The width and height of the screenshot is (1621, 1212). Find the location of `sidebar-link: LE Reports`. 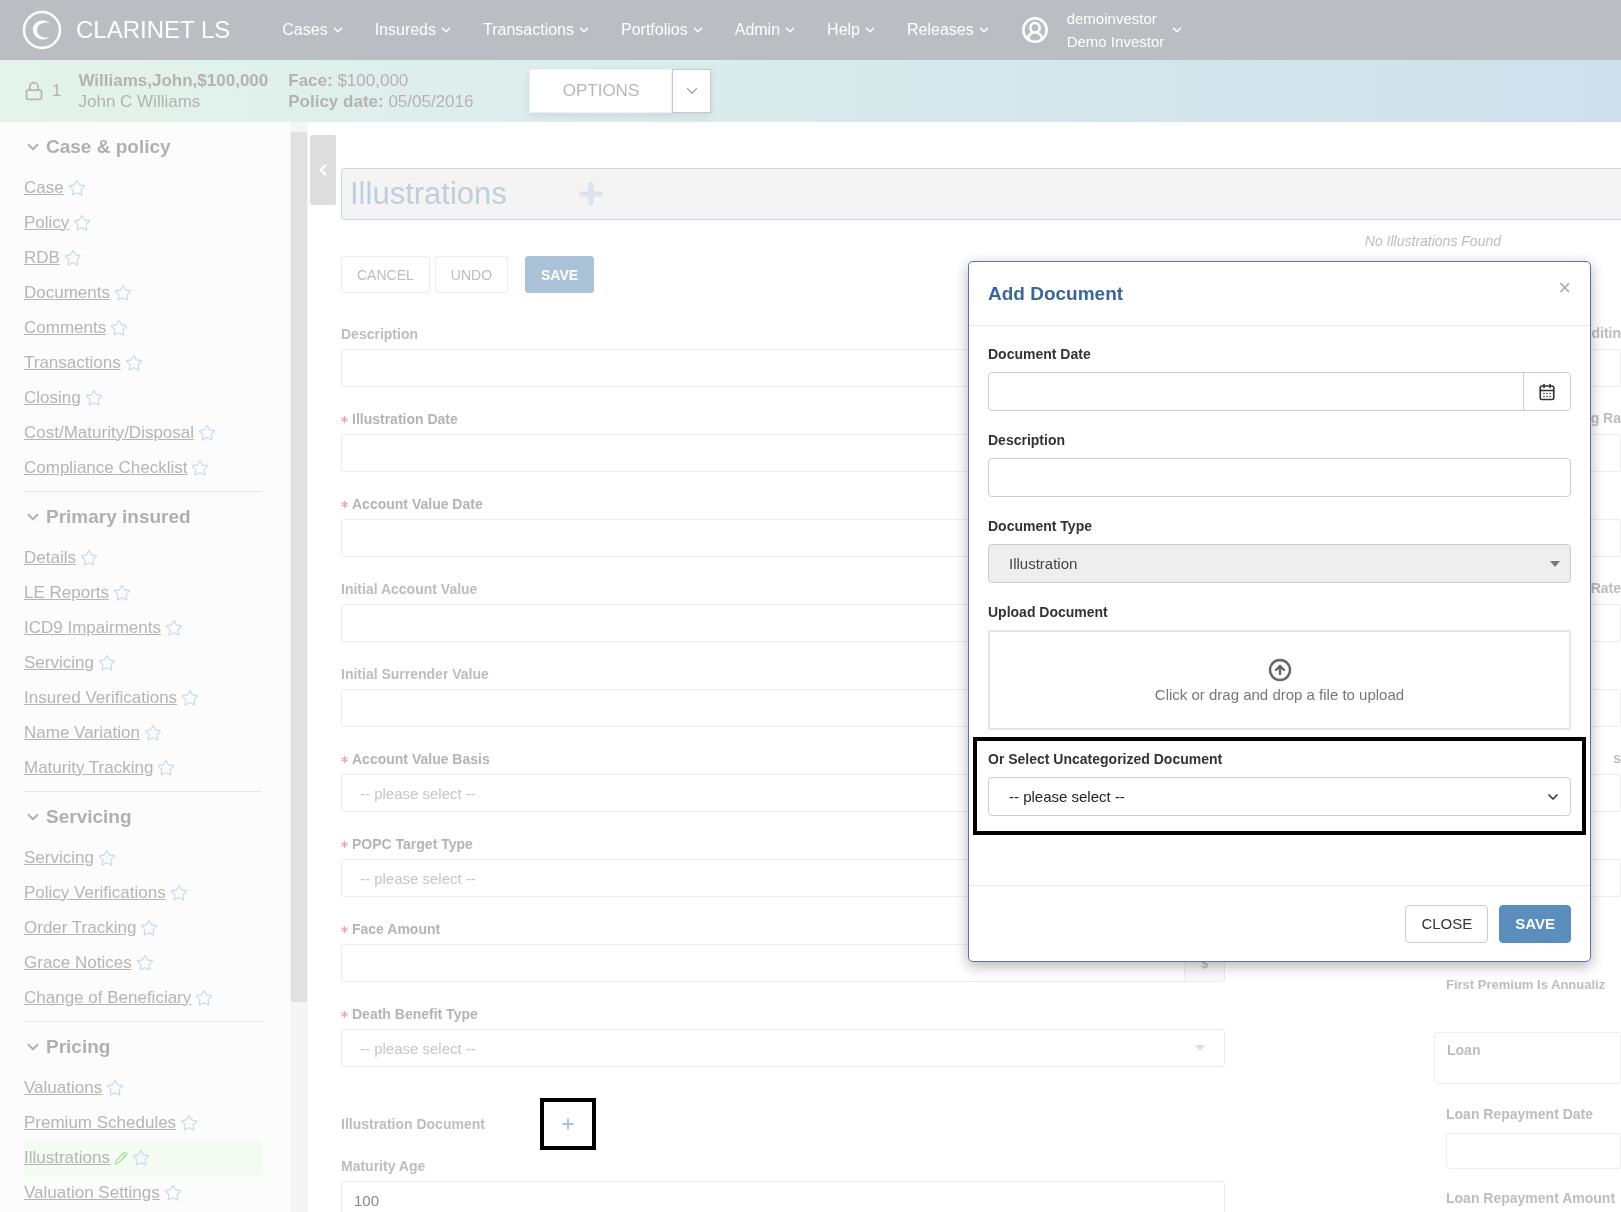

sidebar-link: LE Reports is located at coordinates (67, 592).